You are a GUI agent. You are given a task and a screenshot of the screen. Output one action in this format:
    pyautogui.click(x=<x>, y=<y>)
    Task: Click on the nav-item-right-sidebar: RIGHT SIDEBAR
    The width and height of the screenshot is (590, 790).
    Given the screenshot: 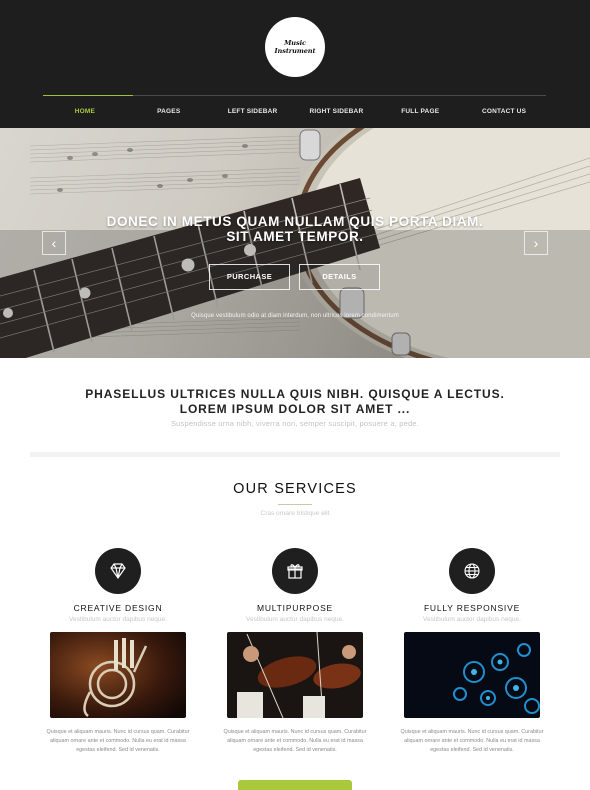 What is the action you would take?
    pyautogui.click(x=336, y=112)
    